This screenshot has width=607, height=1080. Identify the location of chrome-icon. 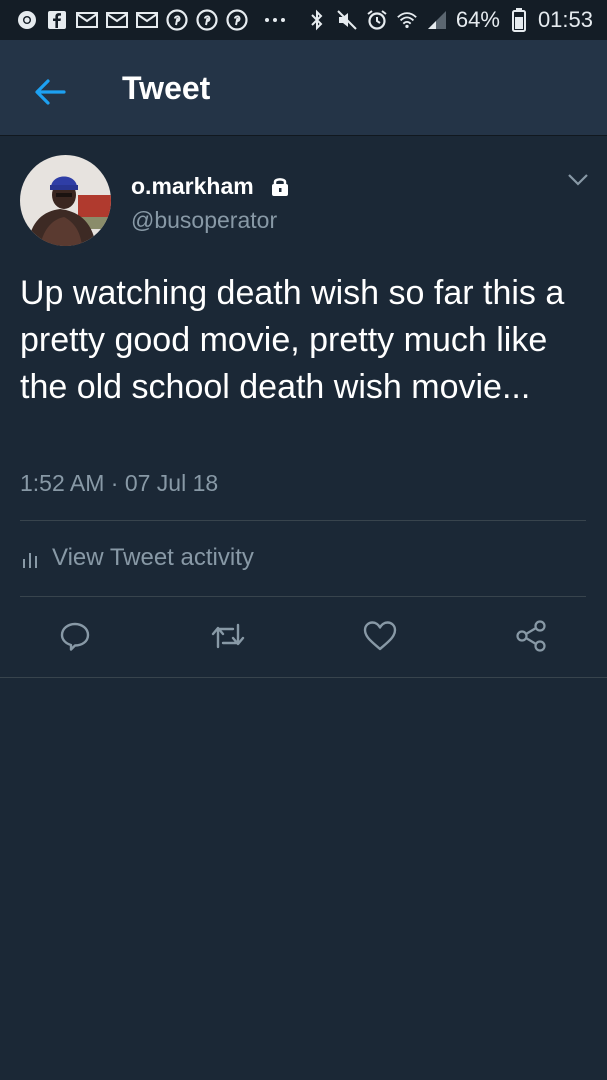
(27, 20).